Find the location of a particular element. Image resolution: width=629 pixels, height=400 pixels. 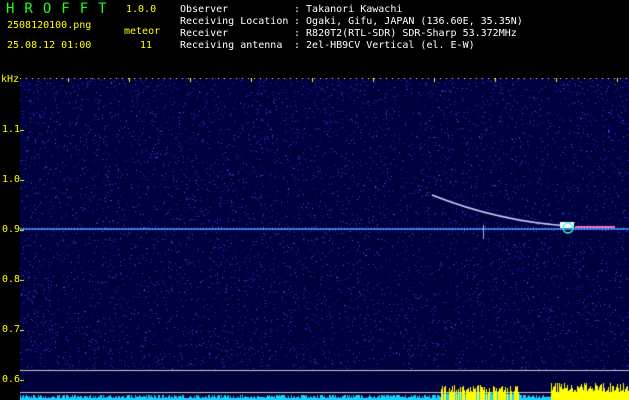

info-value: : Takanori Kawachi is located at coordinates (348, 9).